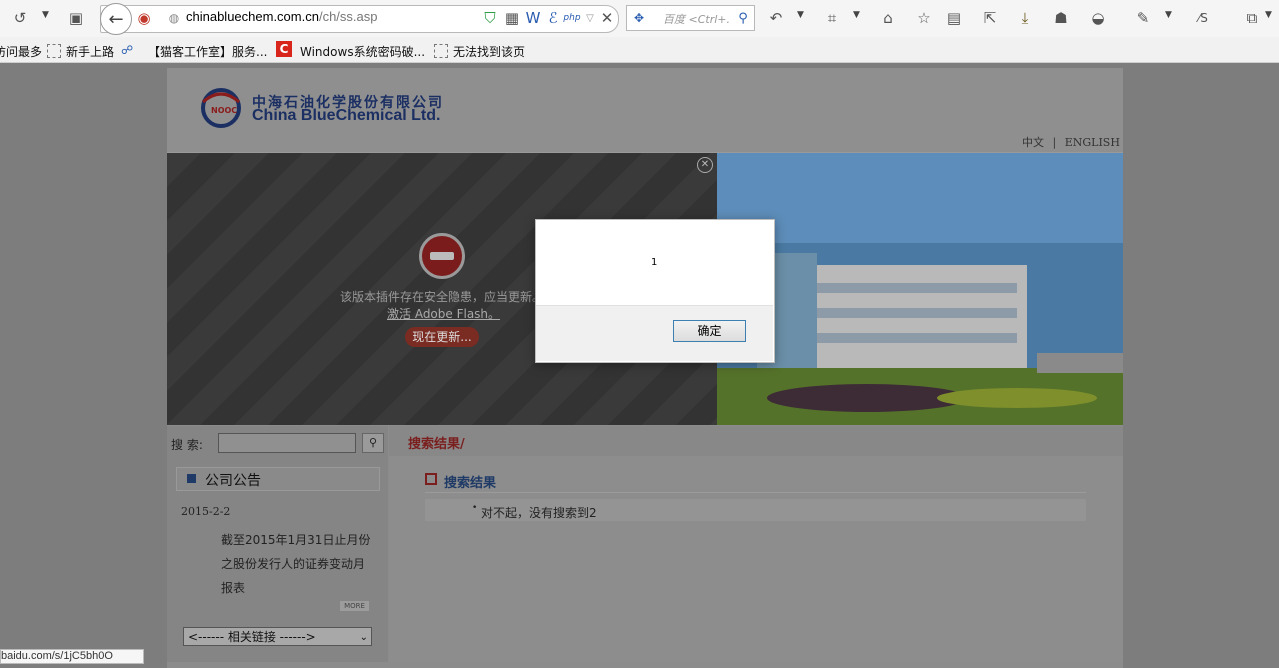  What do you see at coordinates (743, 18) in the screenshot?
I see `search-icon: ⚲` at bounding box center [743, 18].